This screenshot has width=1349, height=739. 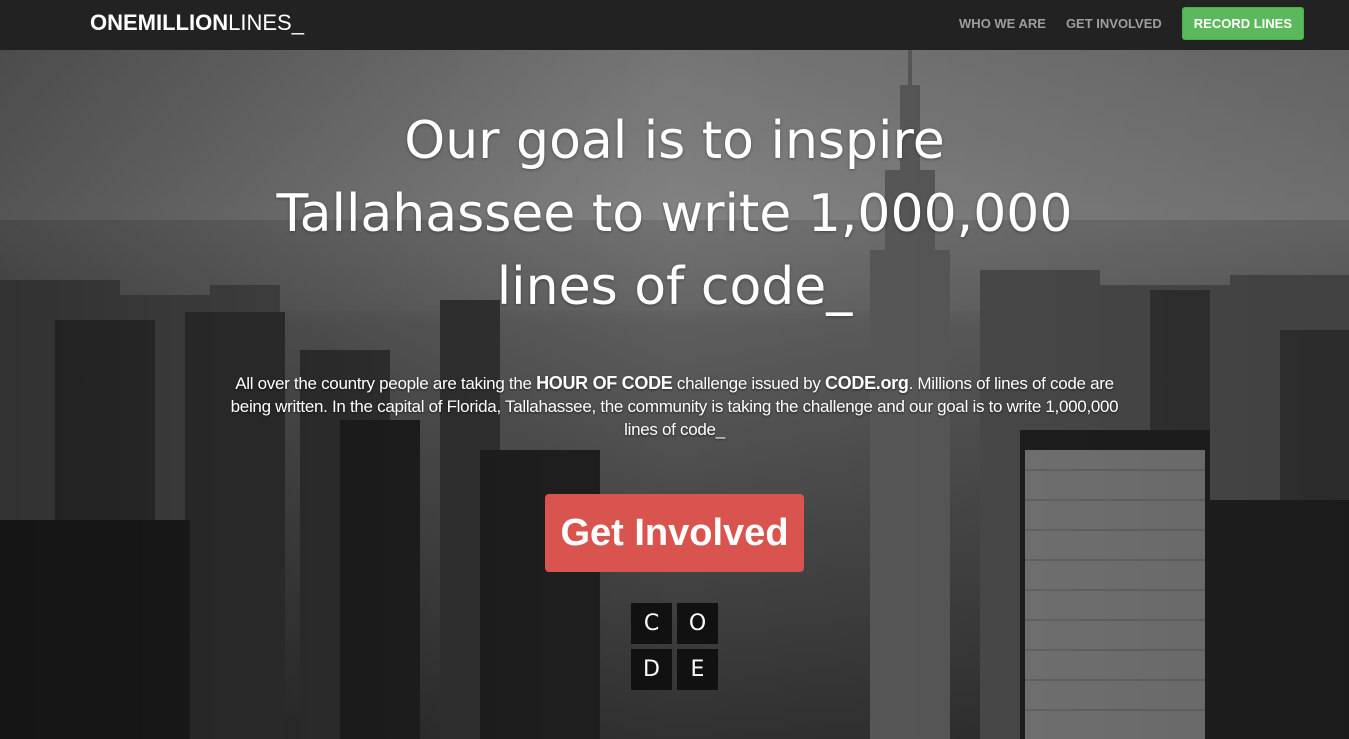 I want to click on lead-text-2: challenge issued by, so click(x=748, y=383).